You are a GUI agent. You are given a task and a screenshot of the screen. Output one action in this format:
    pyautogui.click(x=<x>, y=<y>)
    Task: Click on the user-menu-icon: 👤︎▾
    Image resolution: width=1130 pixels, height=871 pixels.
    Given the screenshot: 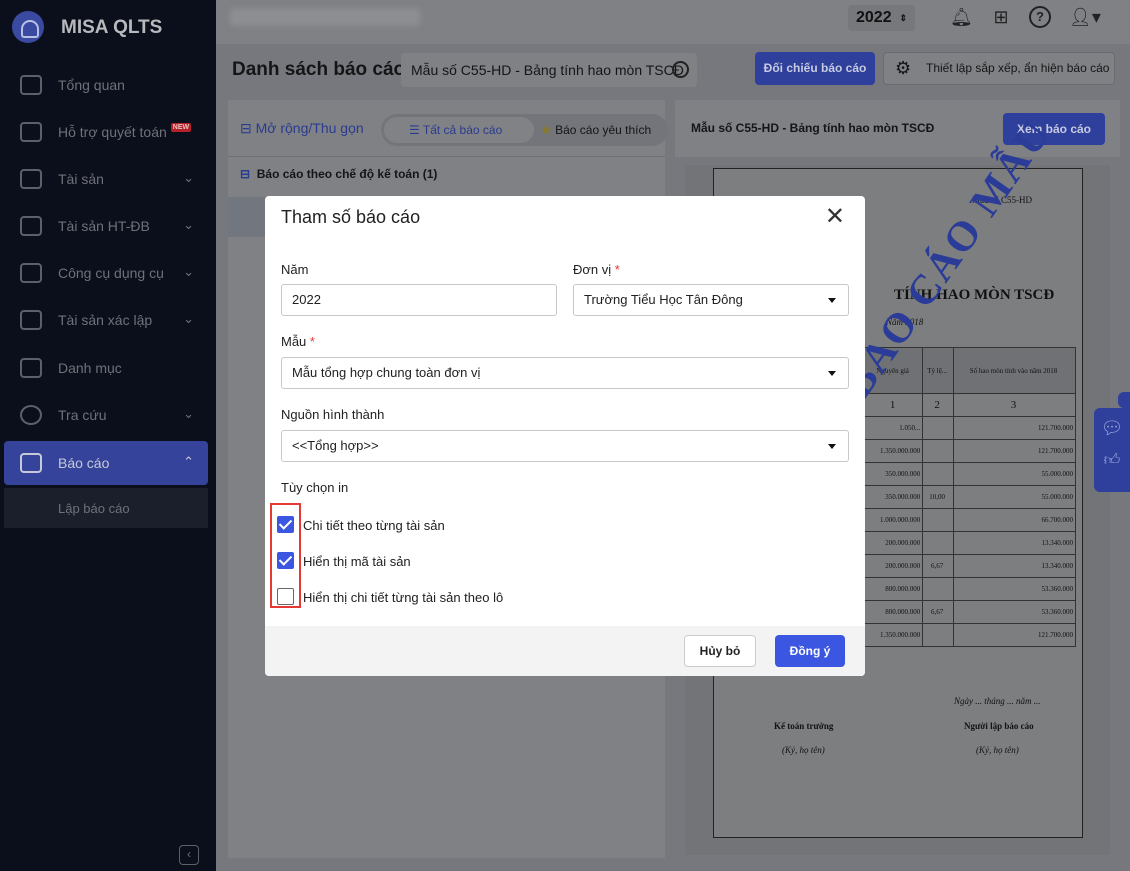 What is the action you would take?
    pyautogui.click(x=1085, y=17)
    